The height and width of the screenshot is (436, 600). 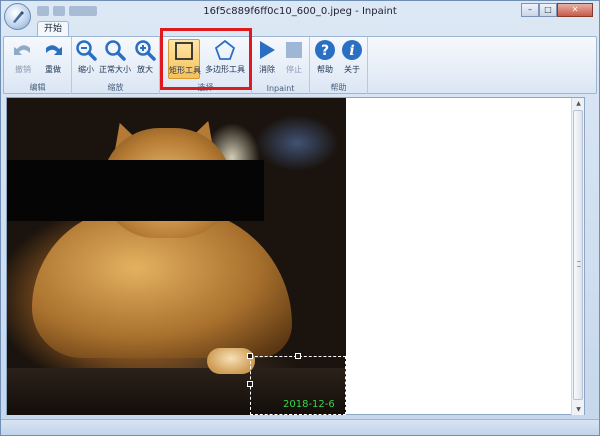 What do you see at coordinates (578, 409) in the screenshot?
I see `scroll-down-icon: ▼` at bounding box center [578, 409].